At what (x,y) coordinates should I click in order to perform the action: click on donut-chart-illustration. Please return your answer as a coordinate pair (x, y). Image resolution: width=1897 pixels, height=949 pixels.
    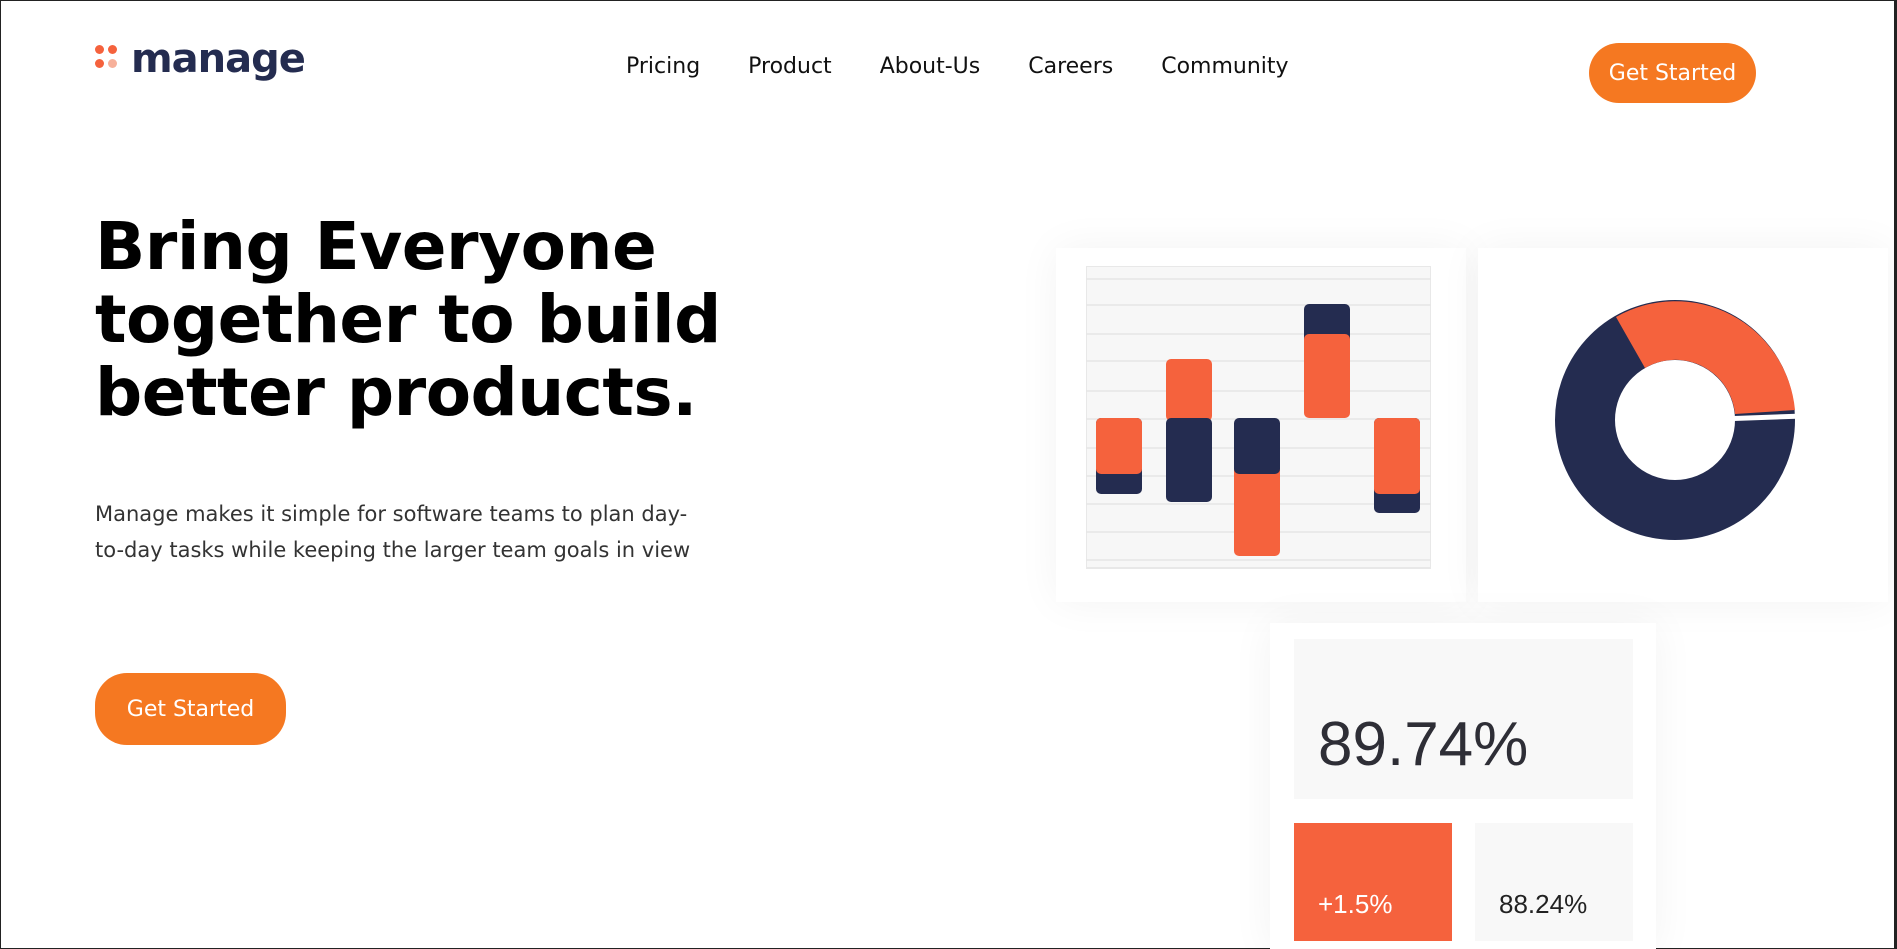
    Looking at the image, I should click on (1677, 420).